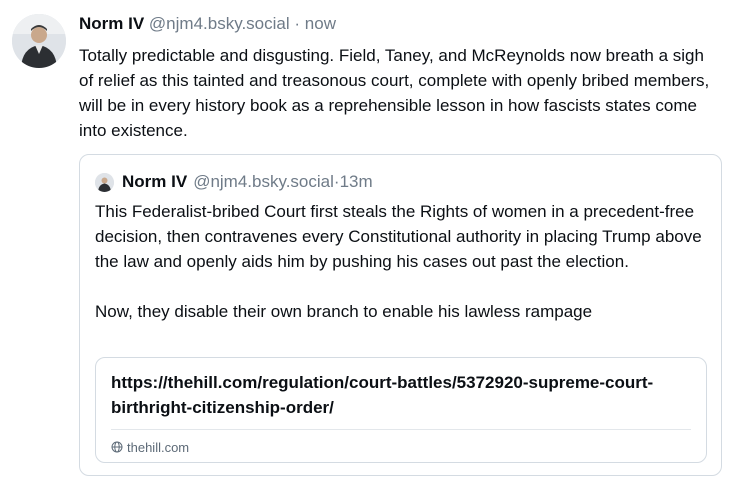 This screenshot has height=479, width=730. I want to click on post-timestamp: now, so click(320, 23).